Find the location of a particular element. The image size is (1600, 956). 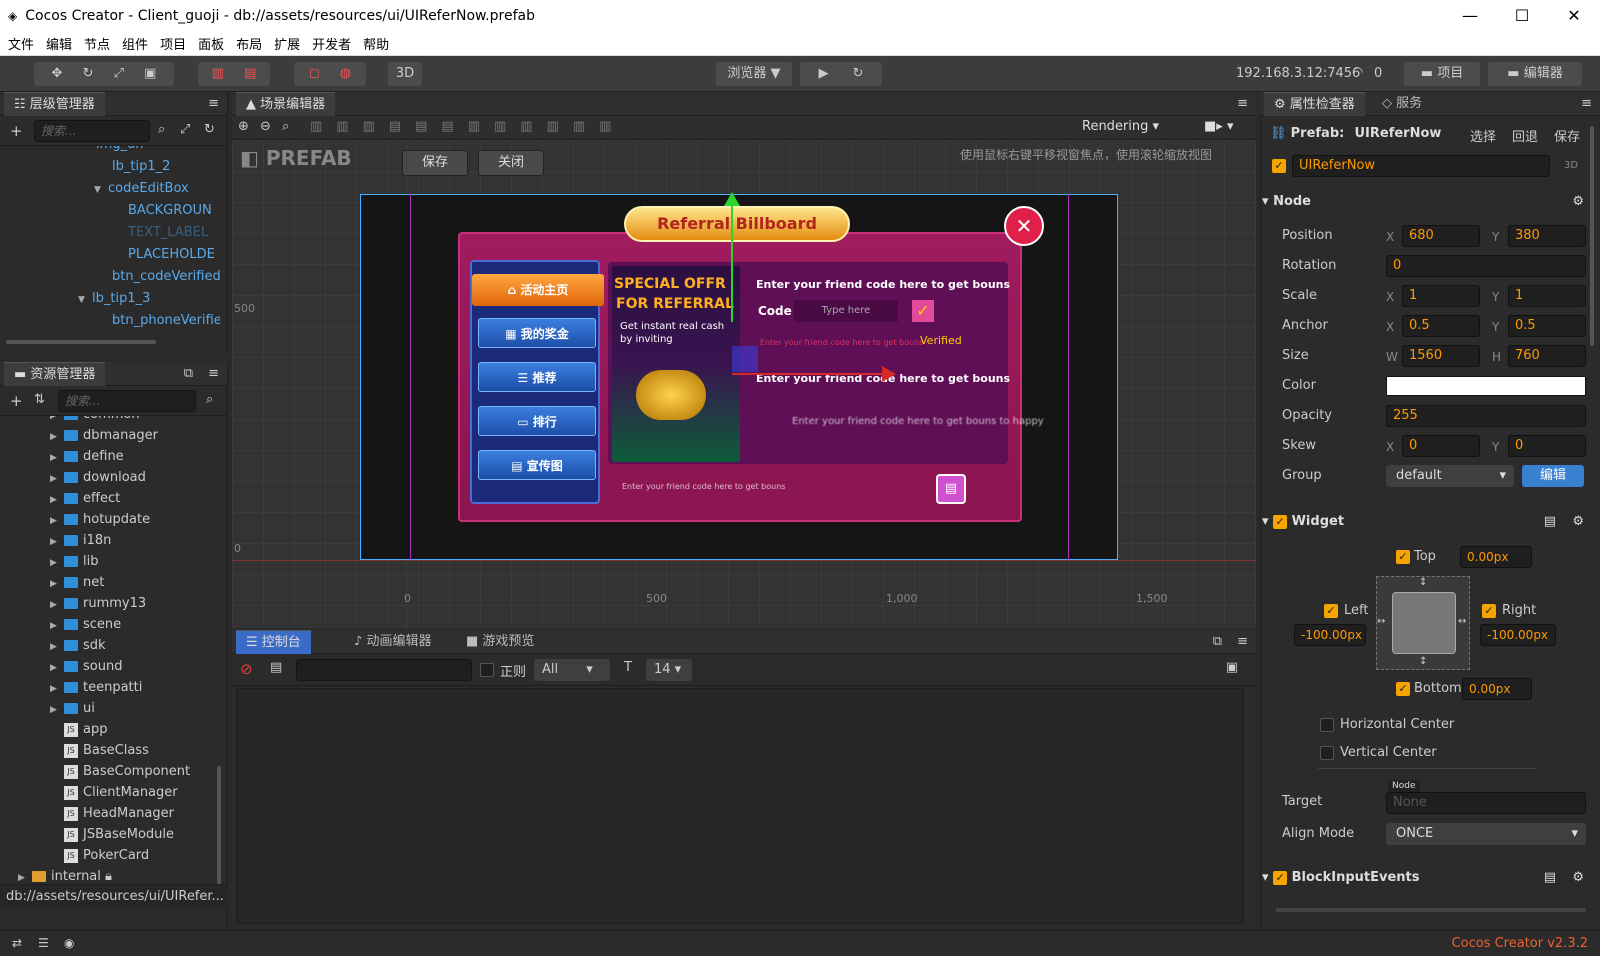

gizmo-center-handle is located at coordinates (745, 359).